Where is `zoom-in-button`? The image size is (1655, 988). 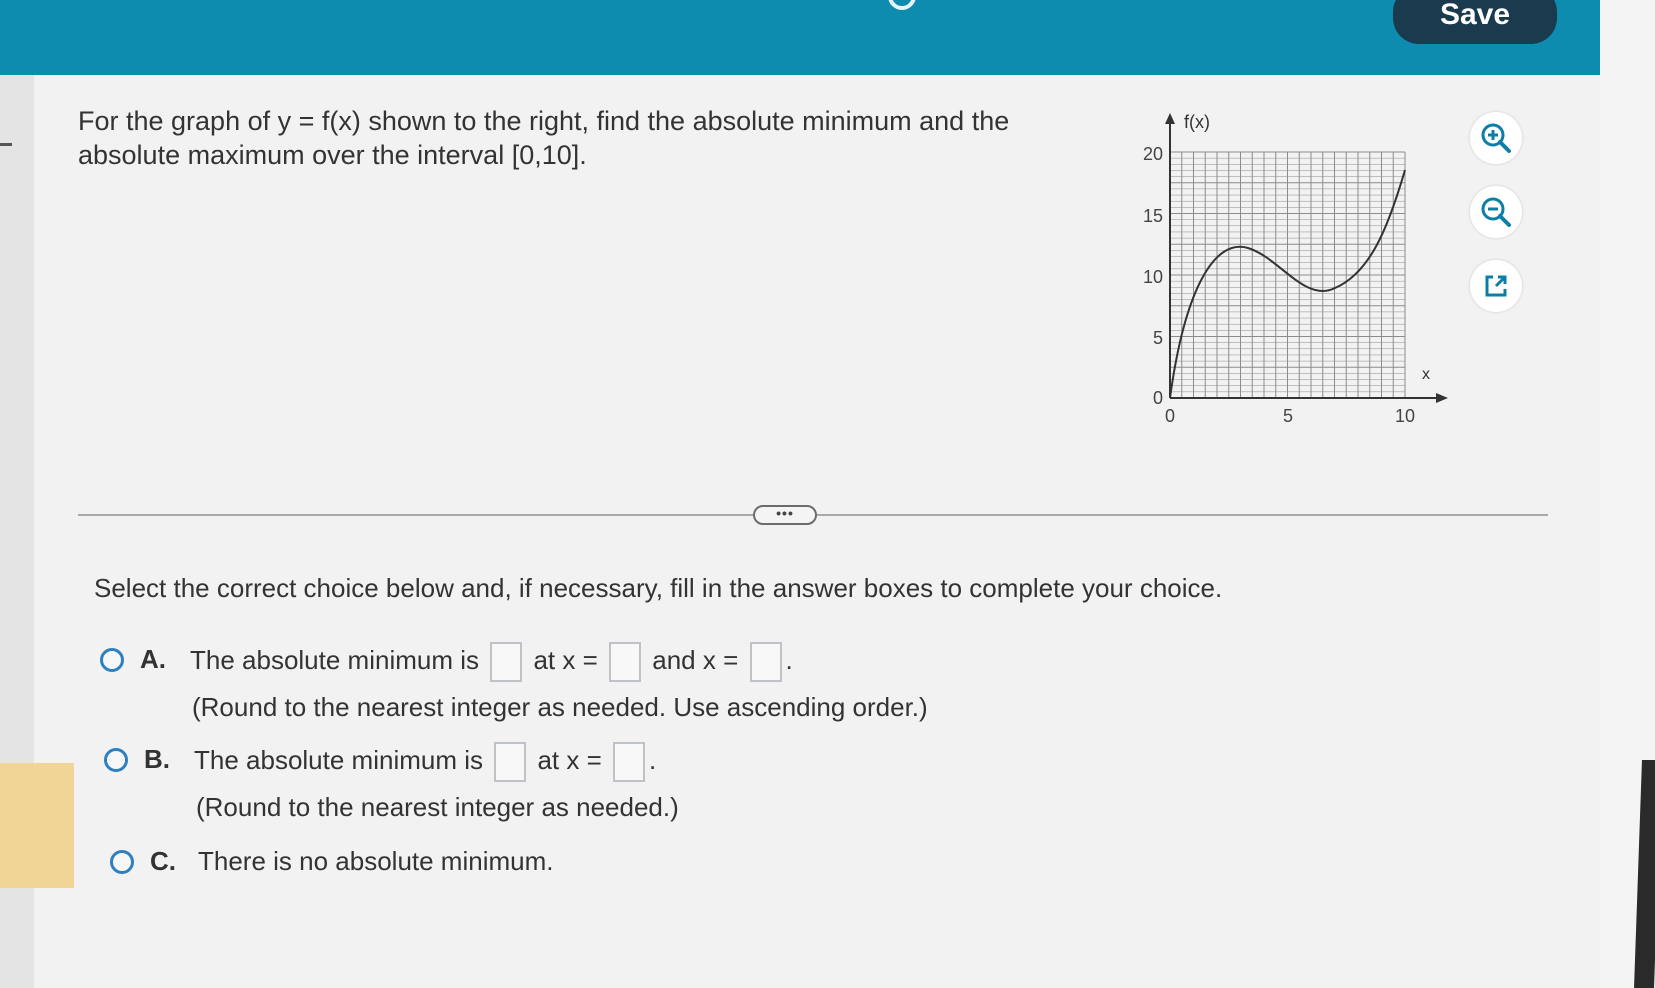
zoom-in-button is located at coordinates (1496, 138).